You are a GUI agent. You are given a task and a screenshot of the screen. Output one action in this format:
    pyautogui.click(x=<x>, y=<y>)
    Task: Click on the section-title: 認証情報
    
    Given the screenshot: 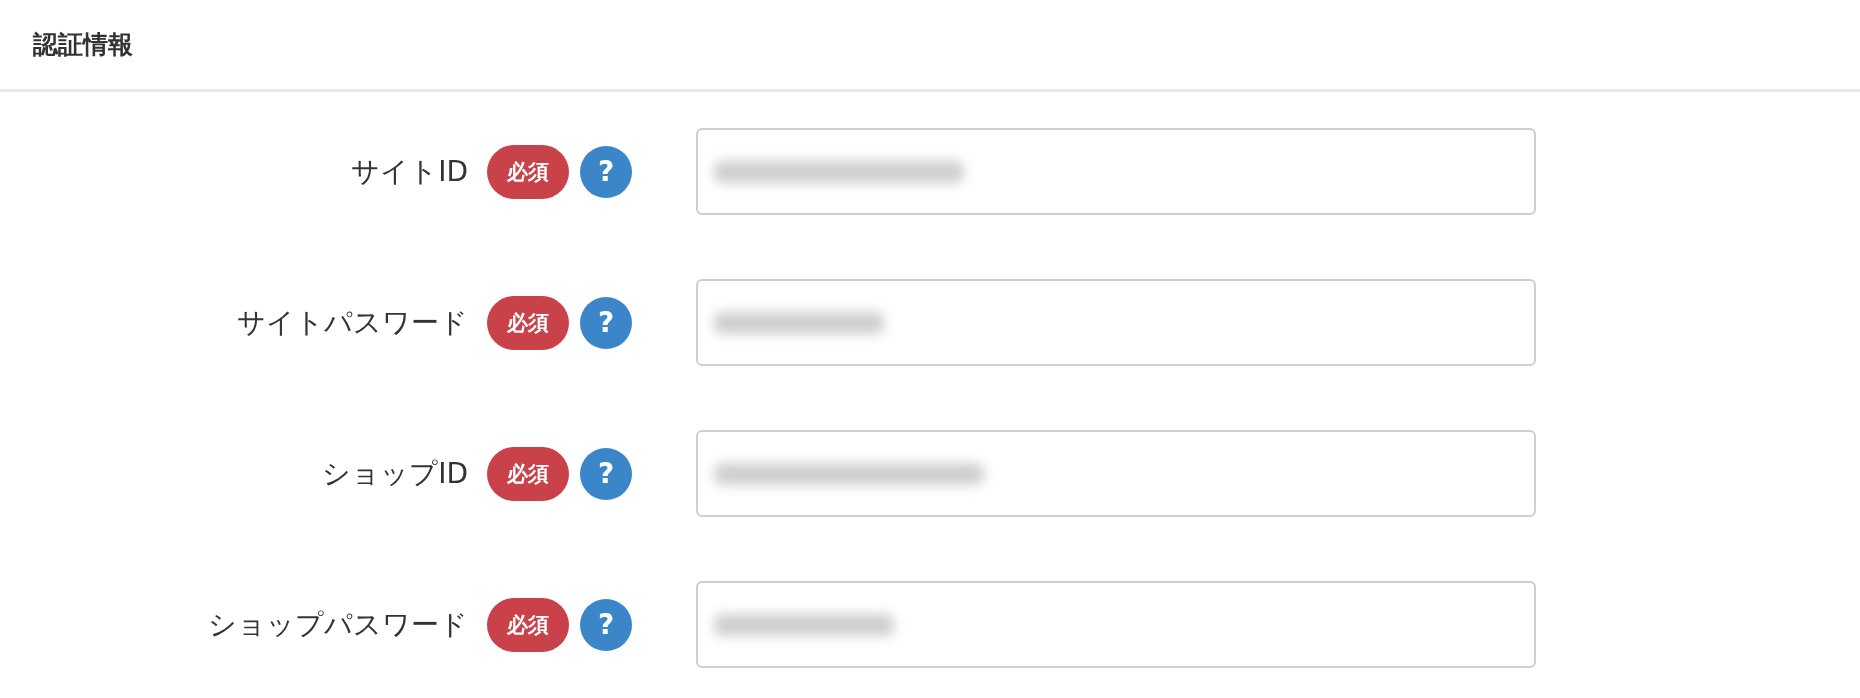 What is the action you would take?
    pyautogui.click(x=83, y=45)
    